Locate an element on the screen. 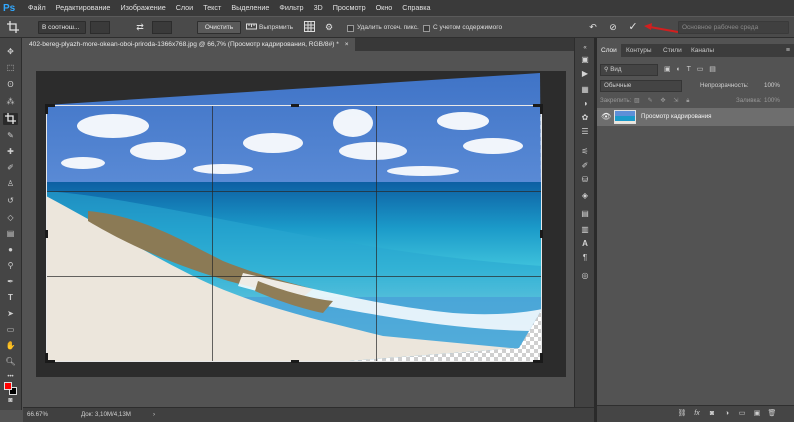 This screenshot has width=794, height=422. crop-handle-bottom-right is located at coordinates (541, 358).